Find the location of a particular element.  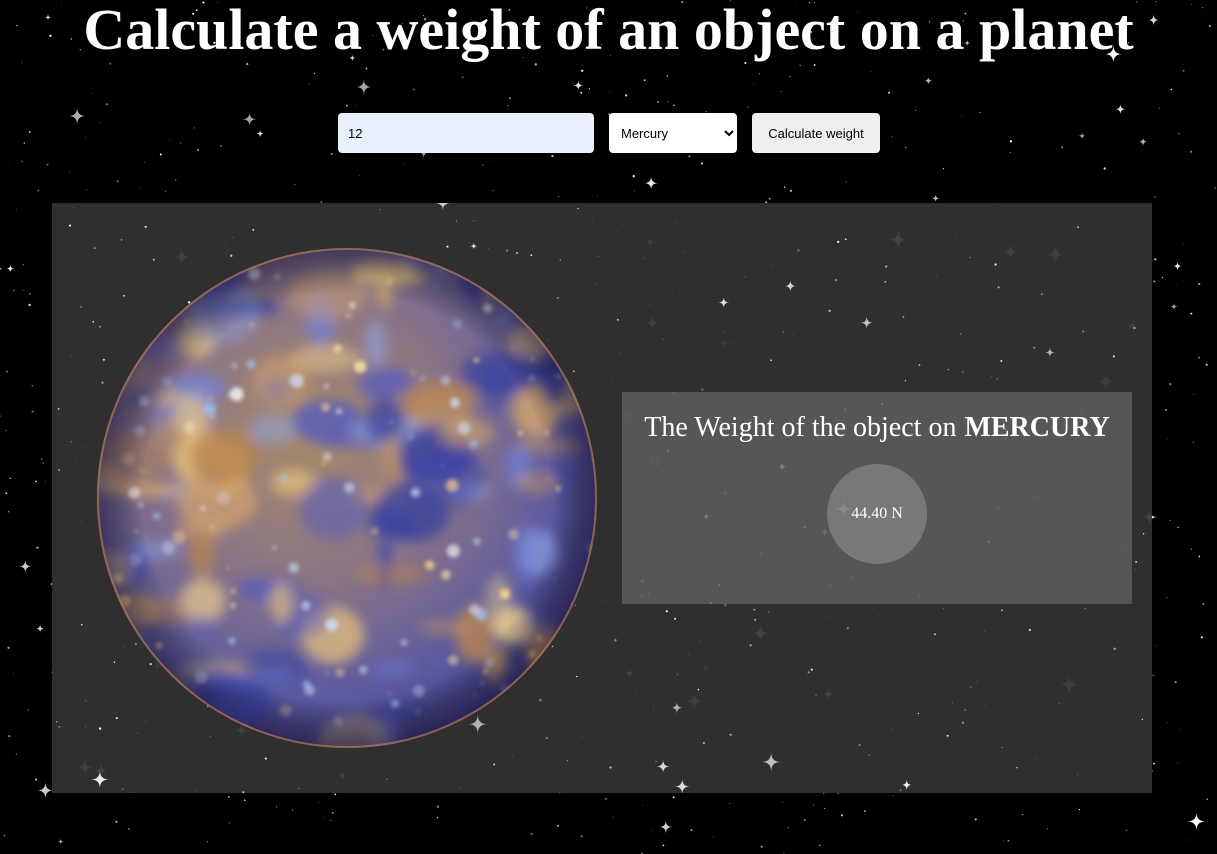

weight-form: Mercury Calculate weight is located at coordinates (609, 133).